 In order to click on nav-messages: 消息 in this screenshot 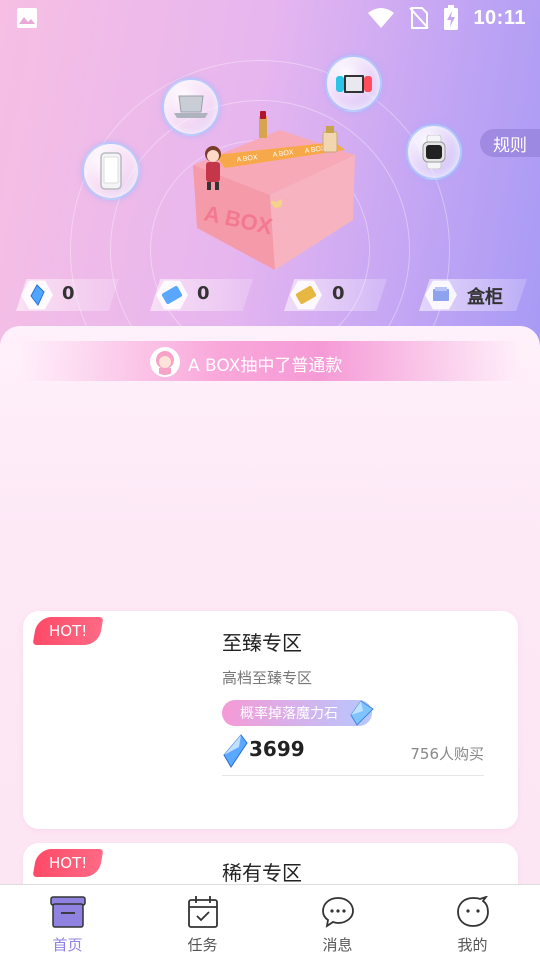, I will do `click(337, 922)`.